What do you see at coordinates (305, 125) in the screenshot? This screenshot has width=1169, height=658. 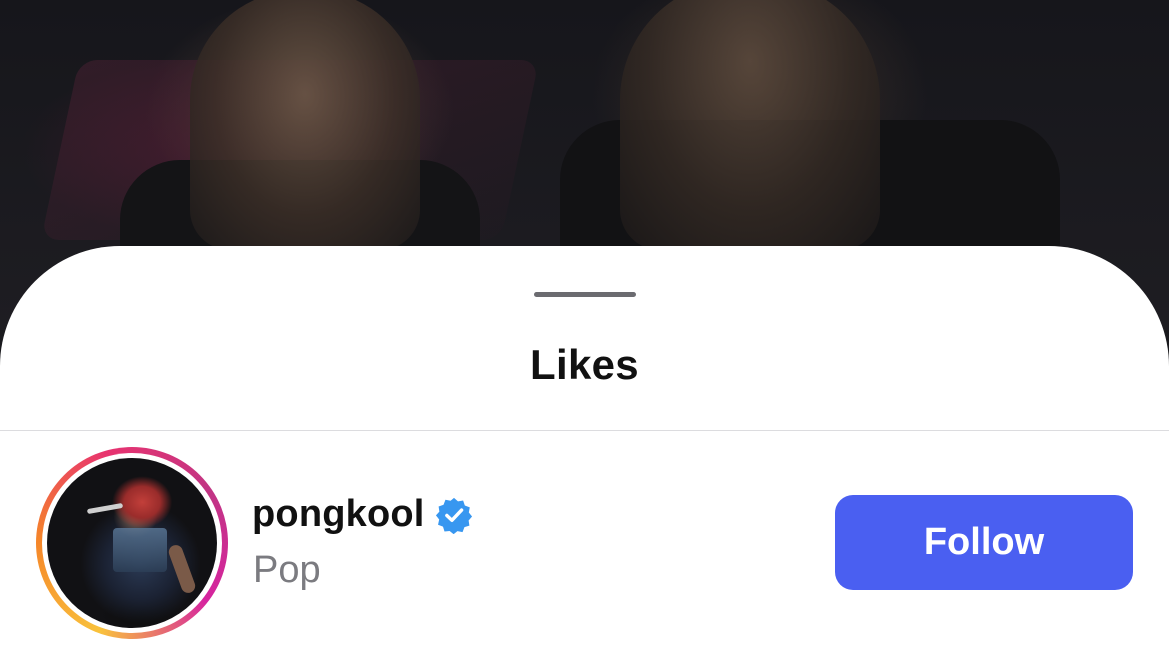 I see `left-person-face` at bounding box center [305, 125].